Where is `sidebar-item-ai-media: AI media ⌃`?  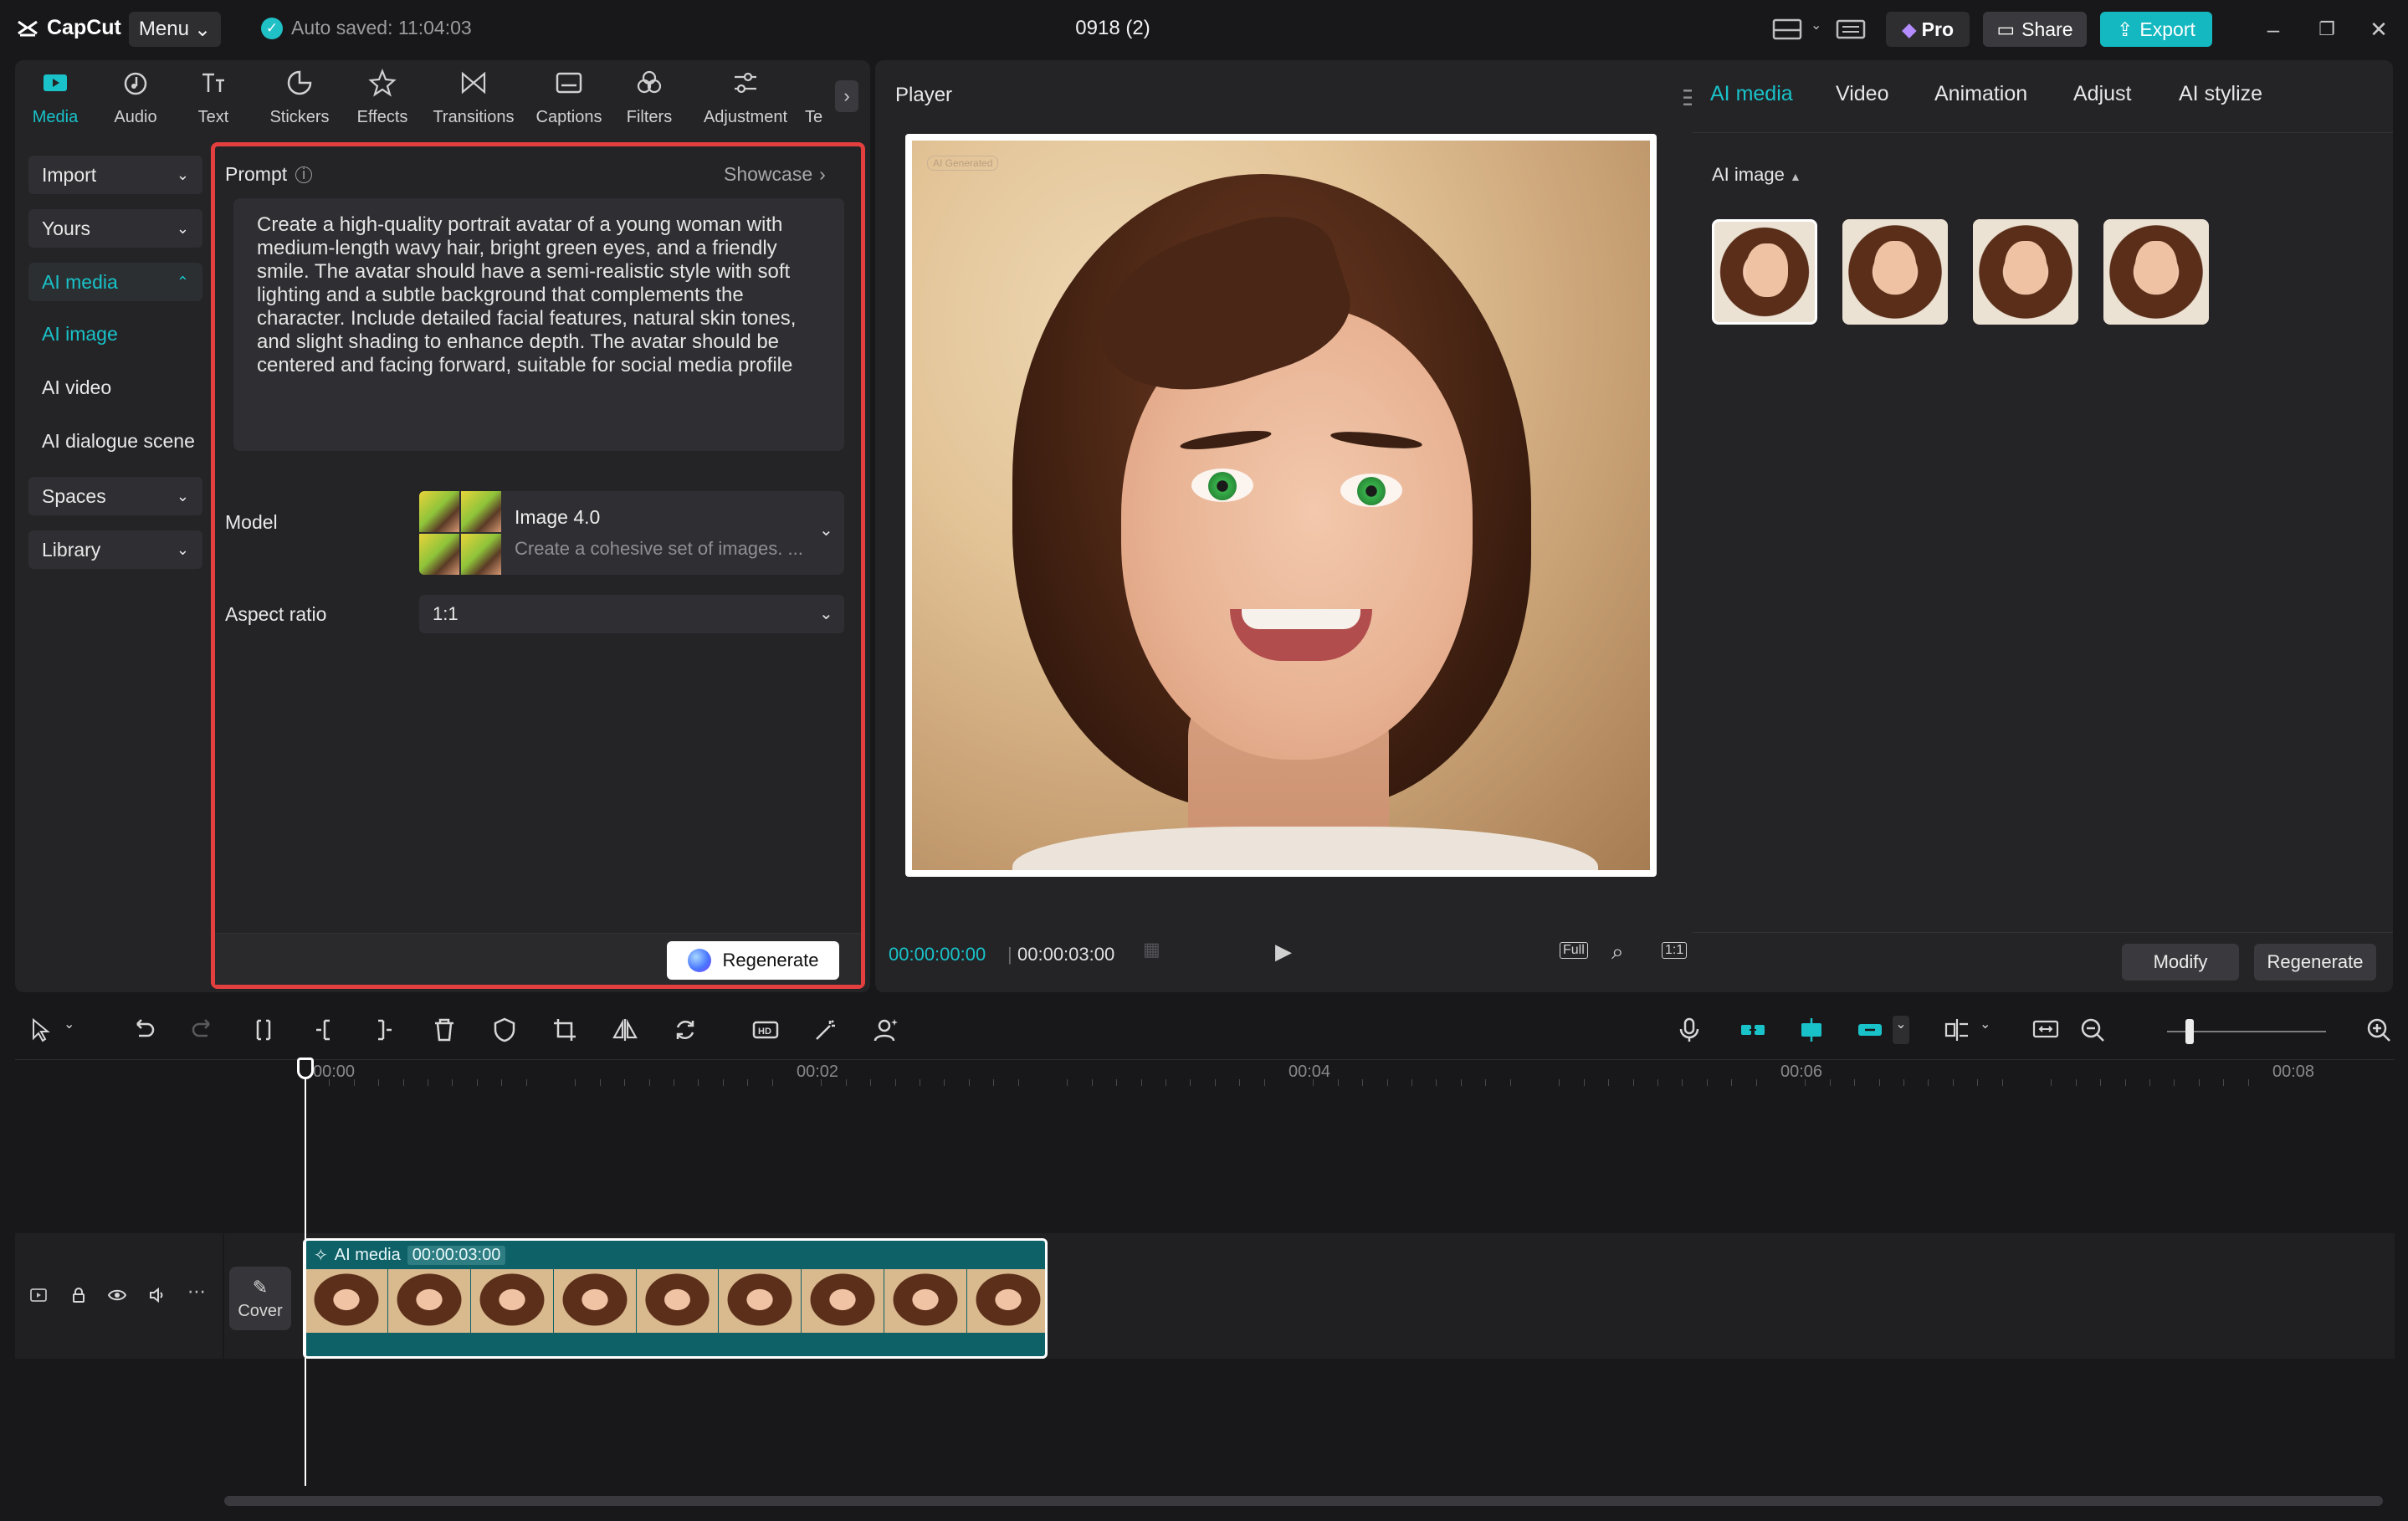
sidebar-item-ai-media: AI media ⌃ is located at coordinates (115, 282).